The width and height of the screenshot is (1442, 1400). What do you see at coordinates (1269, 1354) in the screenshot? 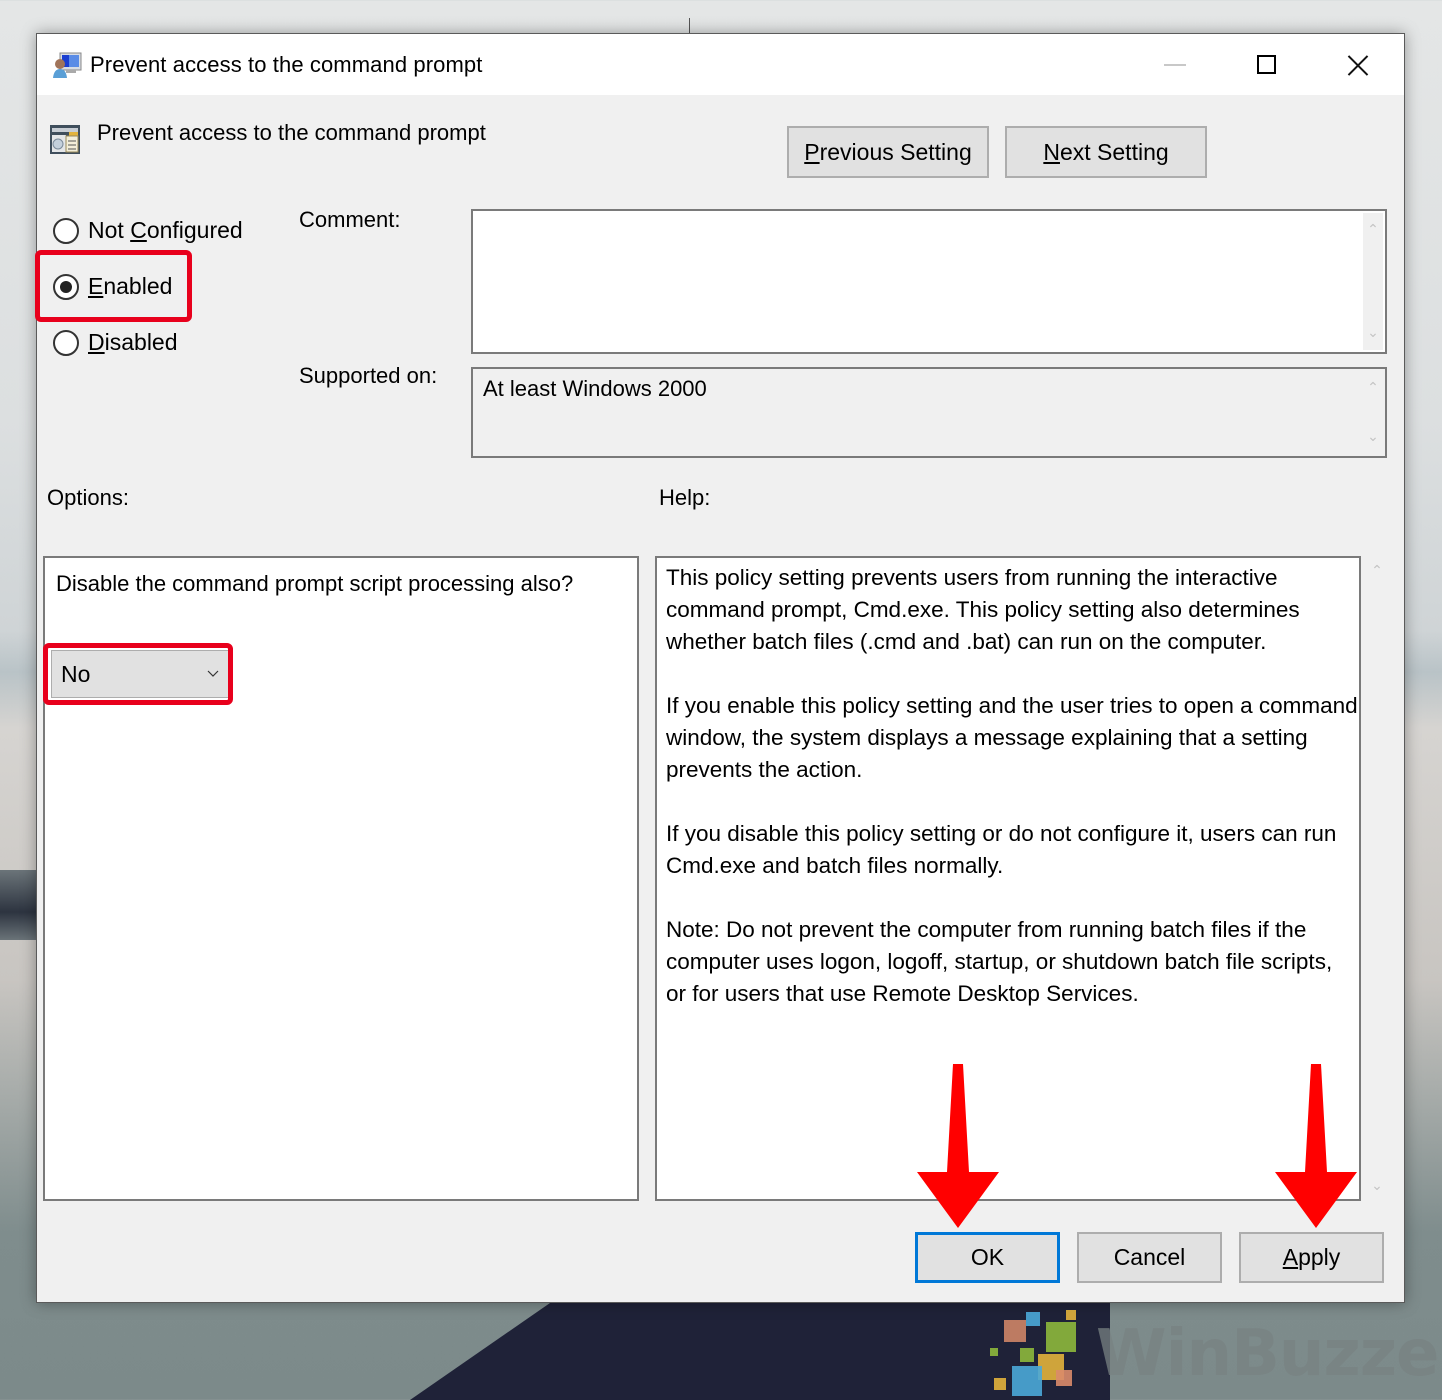
I see `watermark-text: WinBuzzer` at bounding box center [1269, 1354].